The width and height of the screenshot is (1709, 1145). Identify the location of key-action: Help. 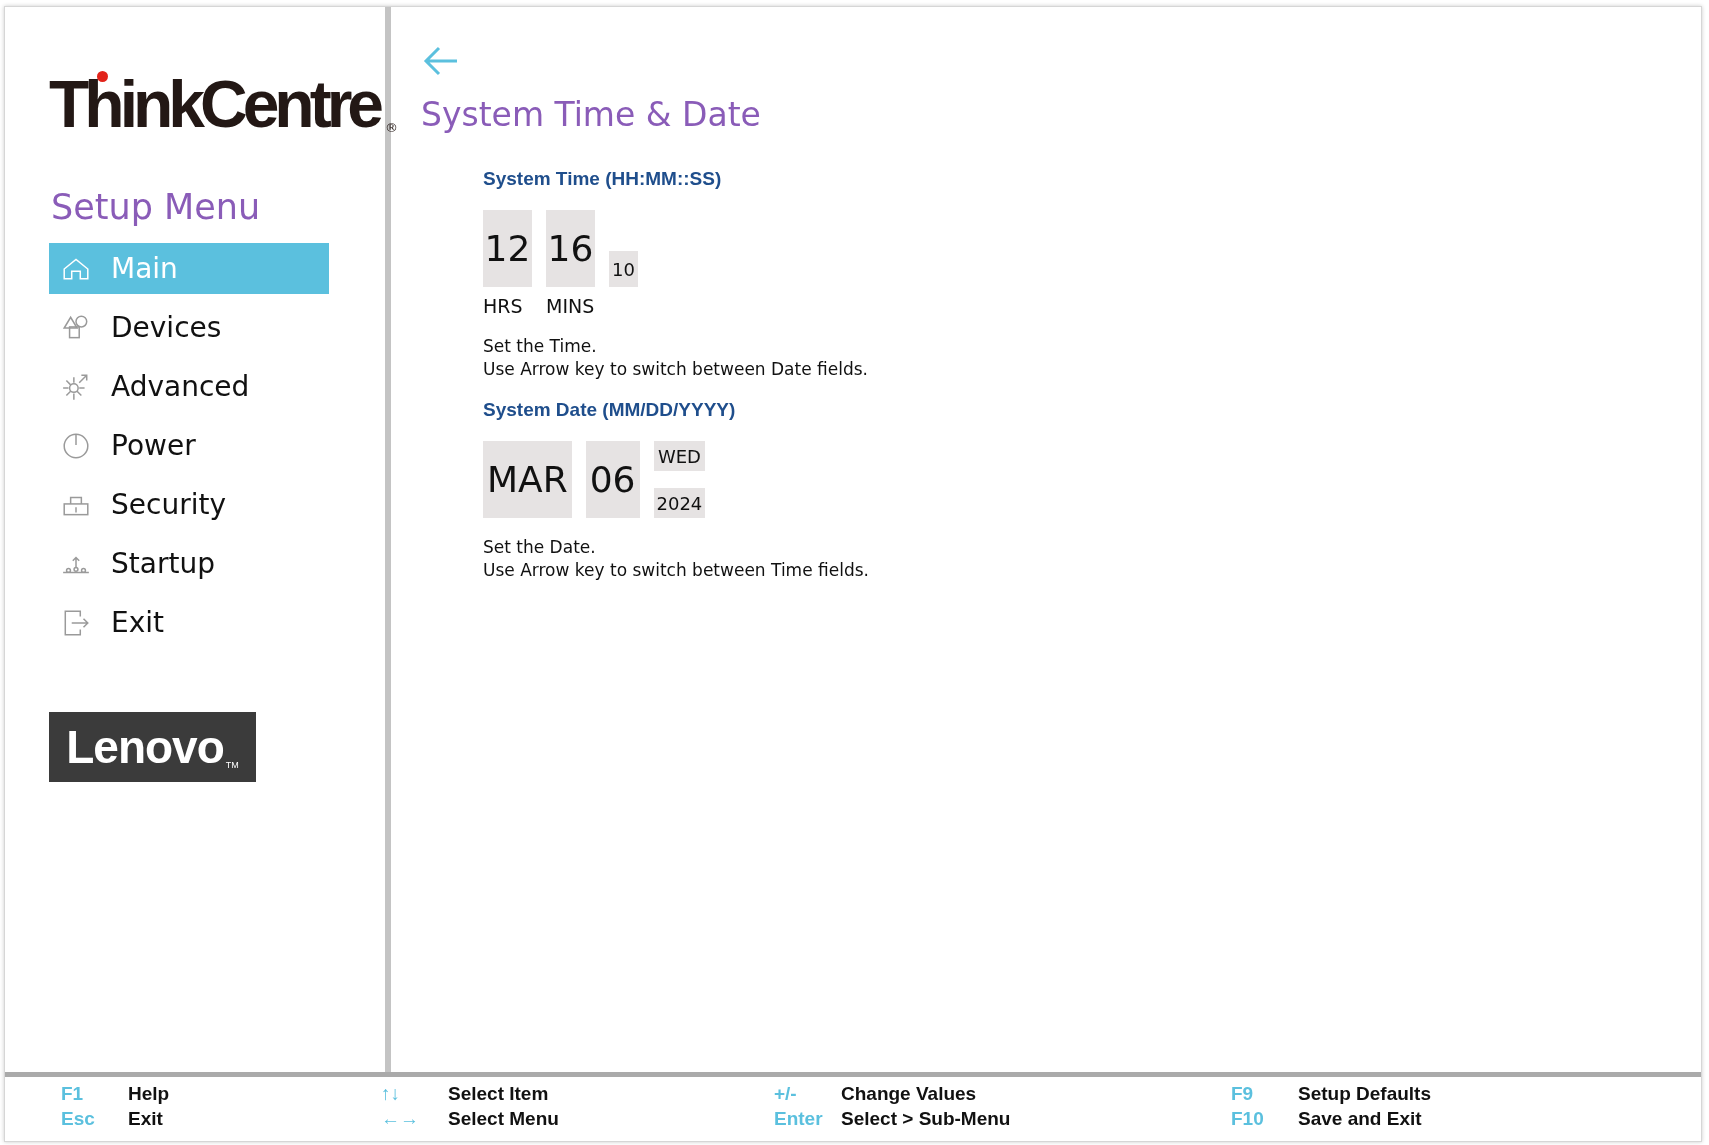
(149, 1094).